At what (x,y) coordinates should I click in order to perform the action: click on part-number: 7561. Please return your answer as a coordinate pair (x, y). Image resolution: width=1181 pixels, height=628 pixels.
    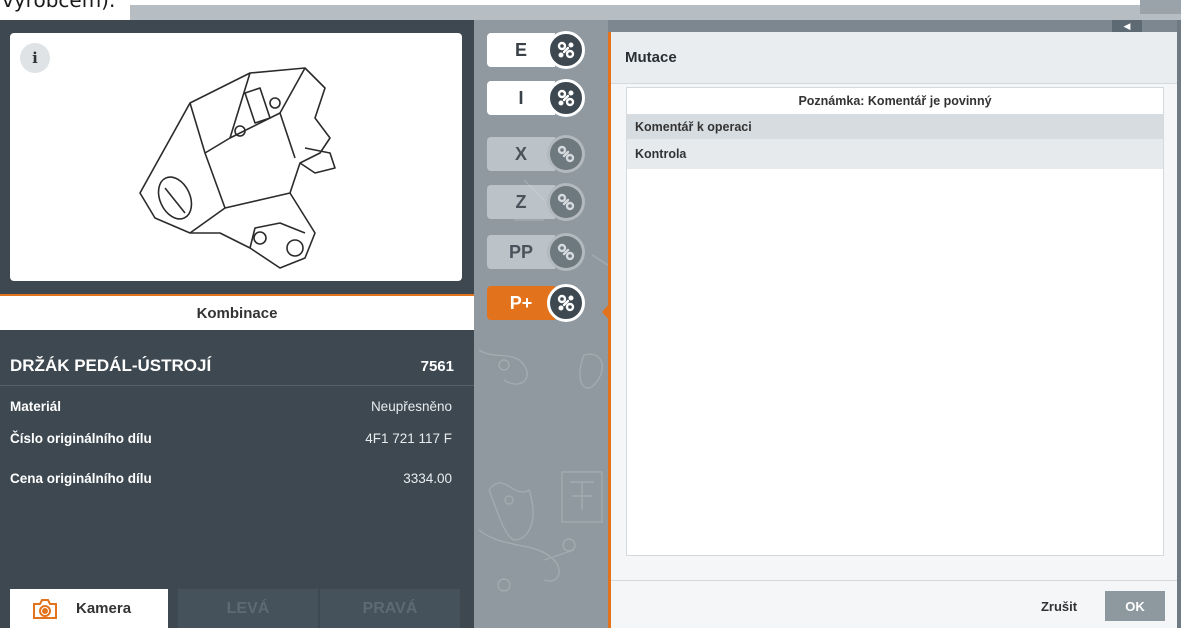
    Looking at the image, I should click on (437, 366).